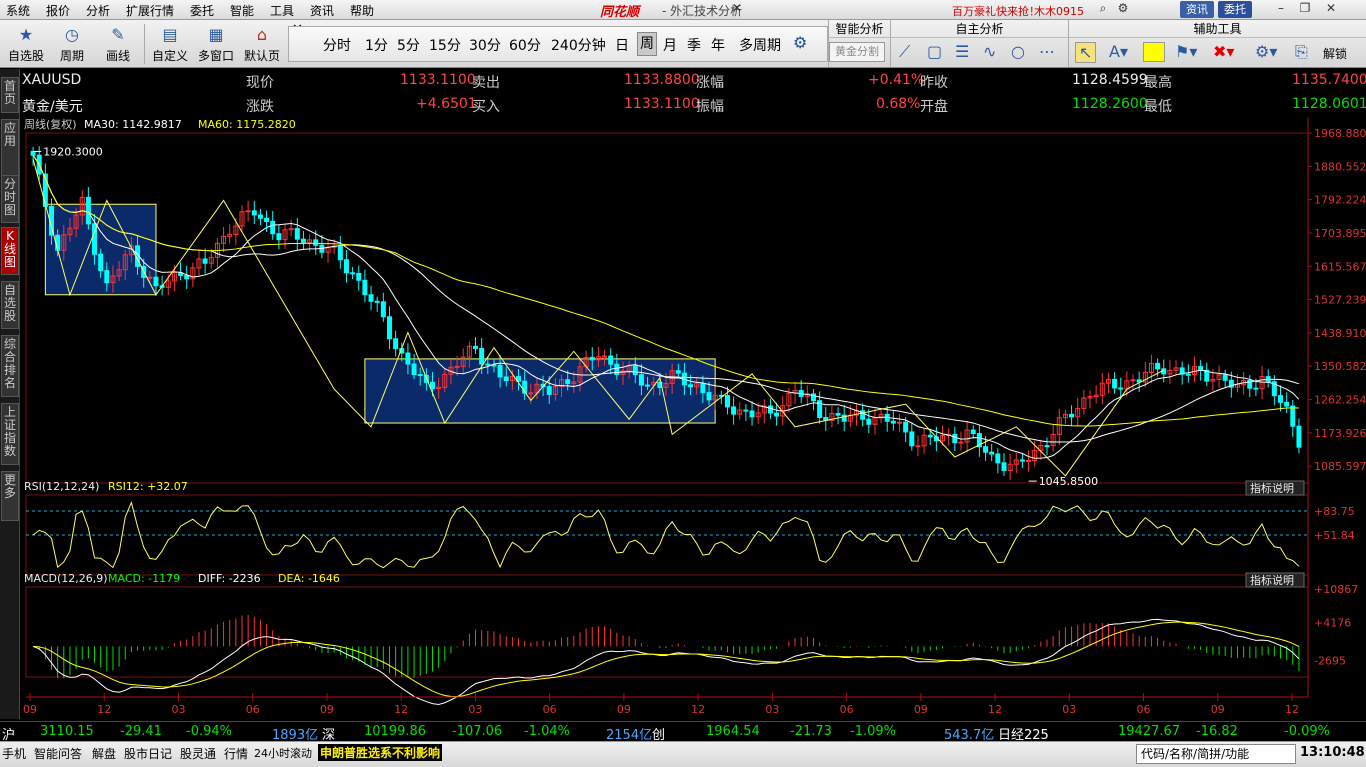 The height and width of the screenshot is (767, 1366). Describe the element at coordinates (10, 151) in the screenshot. I see `tab-apps: 应用` at that location.